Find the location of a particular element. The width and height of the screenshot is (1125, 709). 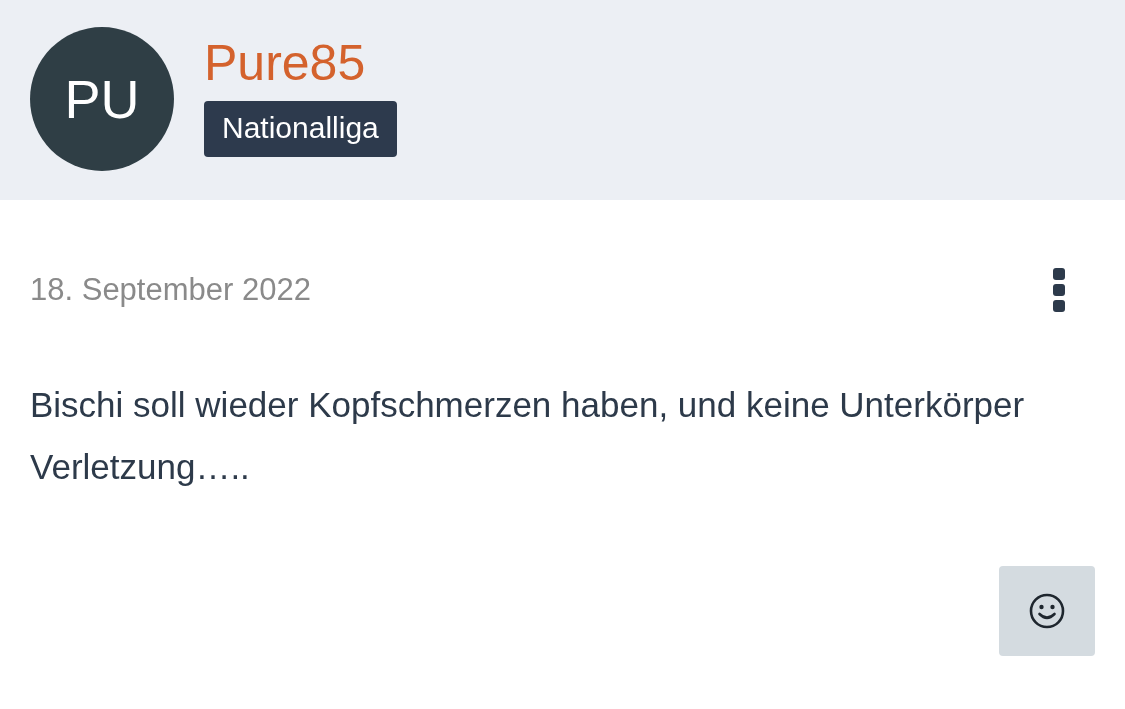

rank-badge: Nationalliga is located at coordinates (300, 129).